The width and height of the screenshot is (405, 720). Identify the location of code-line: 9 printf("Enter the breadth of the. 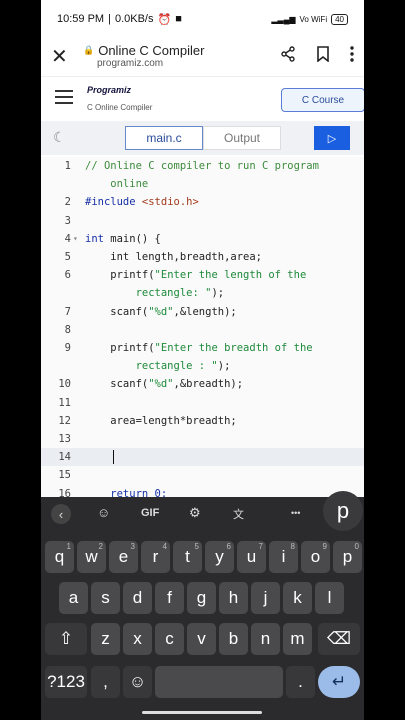
(202, 348).